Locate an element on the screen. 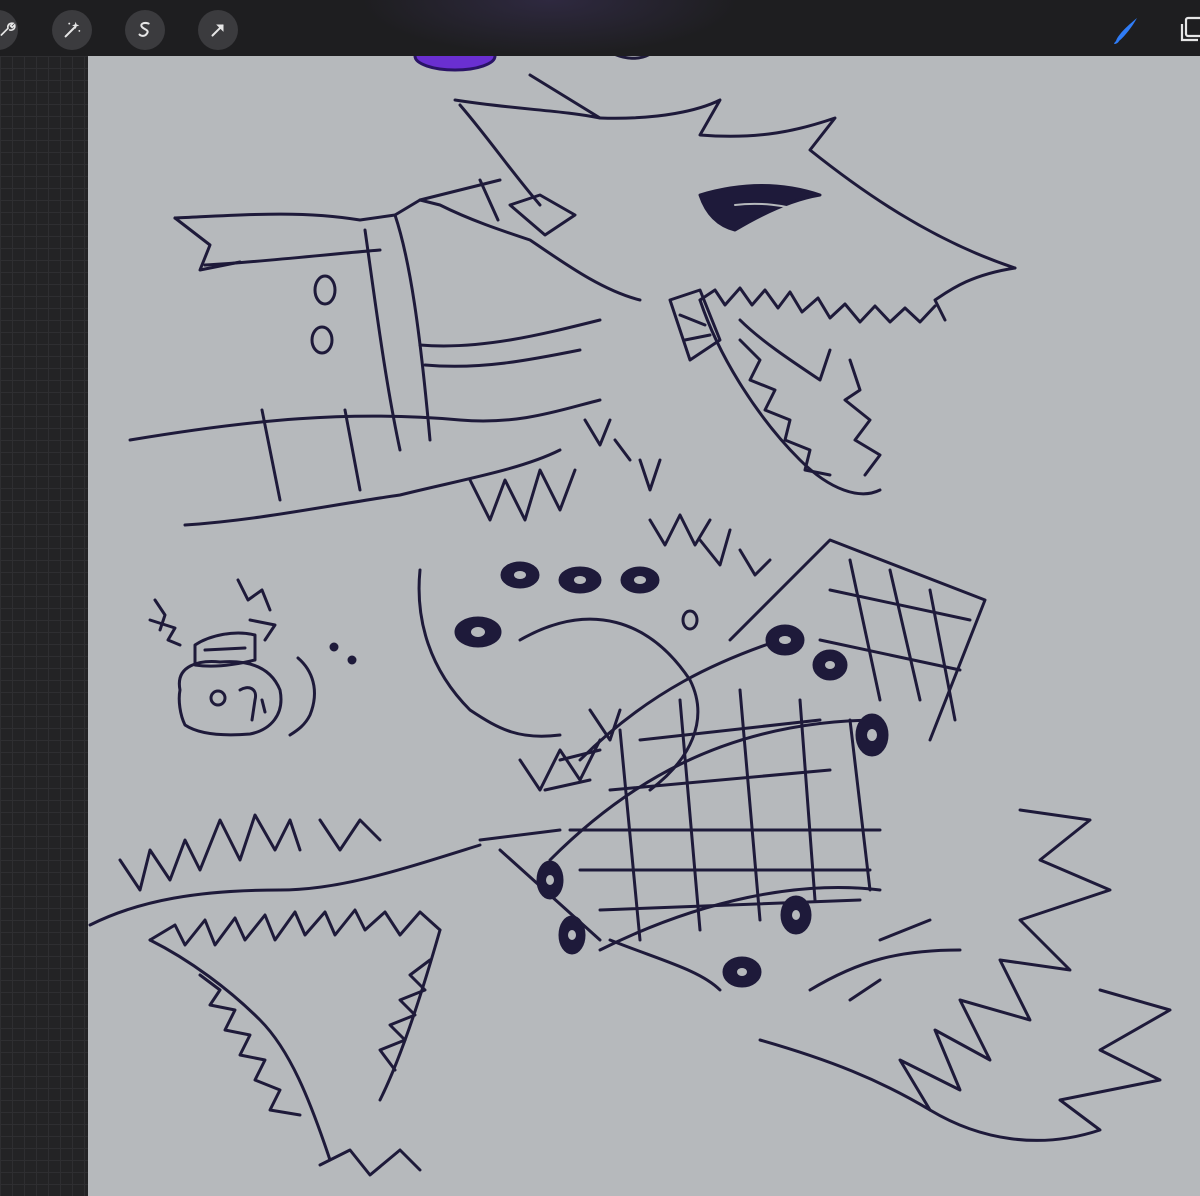 The image size is (1200, 1196). layers-tool-button is located at coordinates (1188, 30).